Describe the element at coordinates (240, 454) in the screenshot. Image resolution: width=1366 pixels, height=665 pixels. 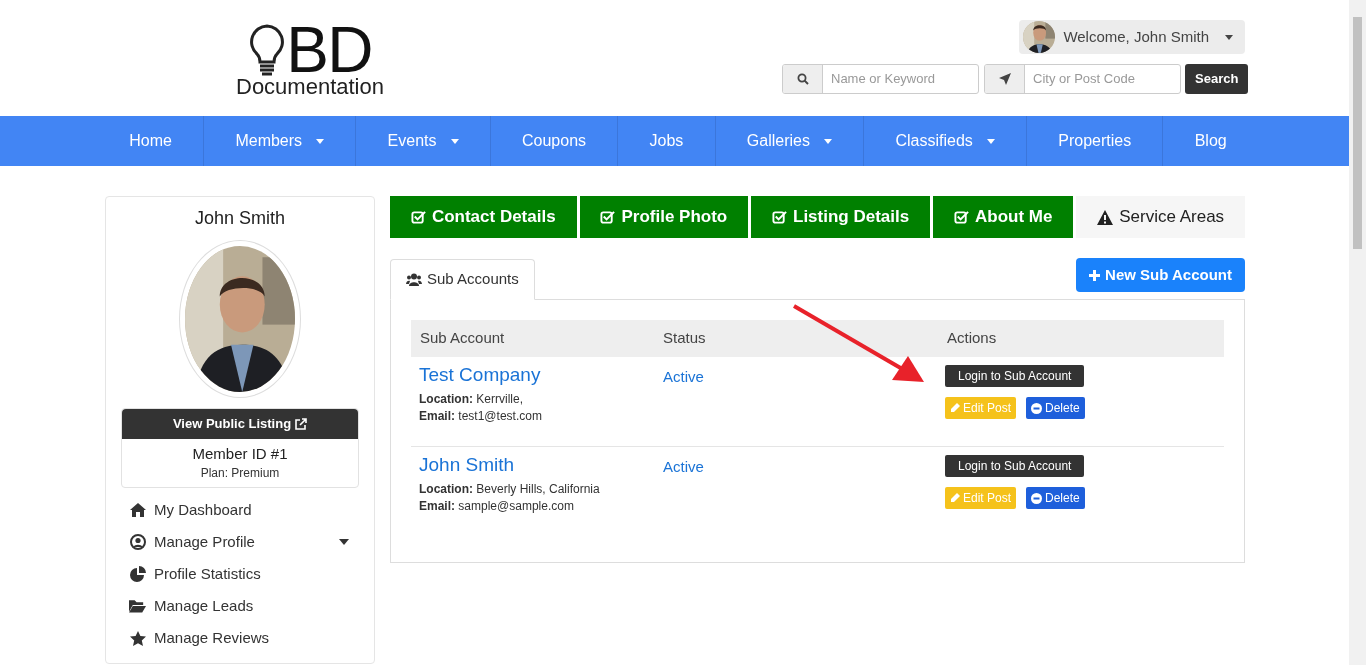
I see `member-id: Member ID #1` at that location.